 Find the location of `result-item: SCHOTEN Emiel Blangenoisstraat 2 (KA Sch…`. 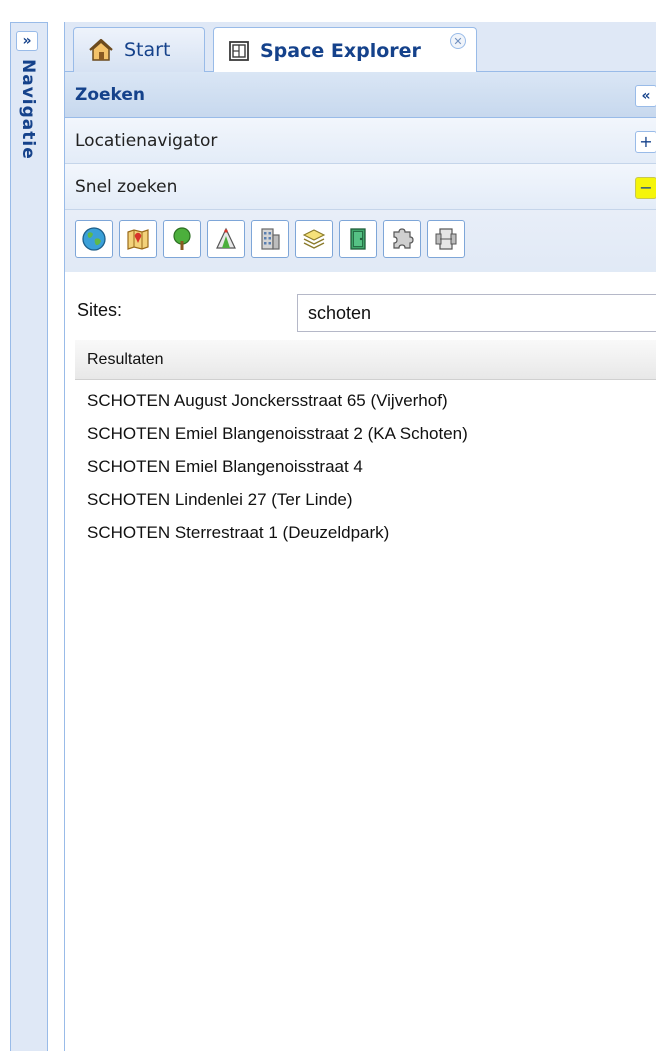

result-item: SCHOTEN Emiel Blangenoisstraat 2 (KA Sch… is located at coordinates (365, 433).